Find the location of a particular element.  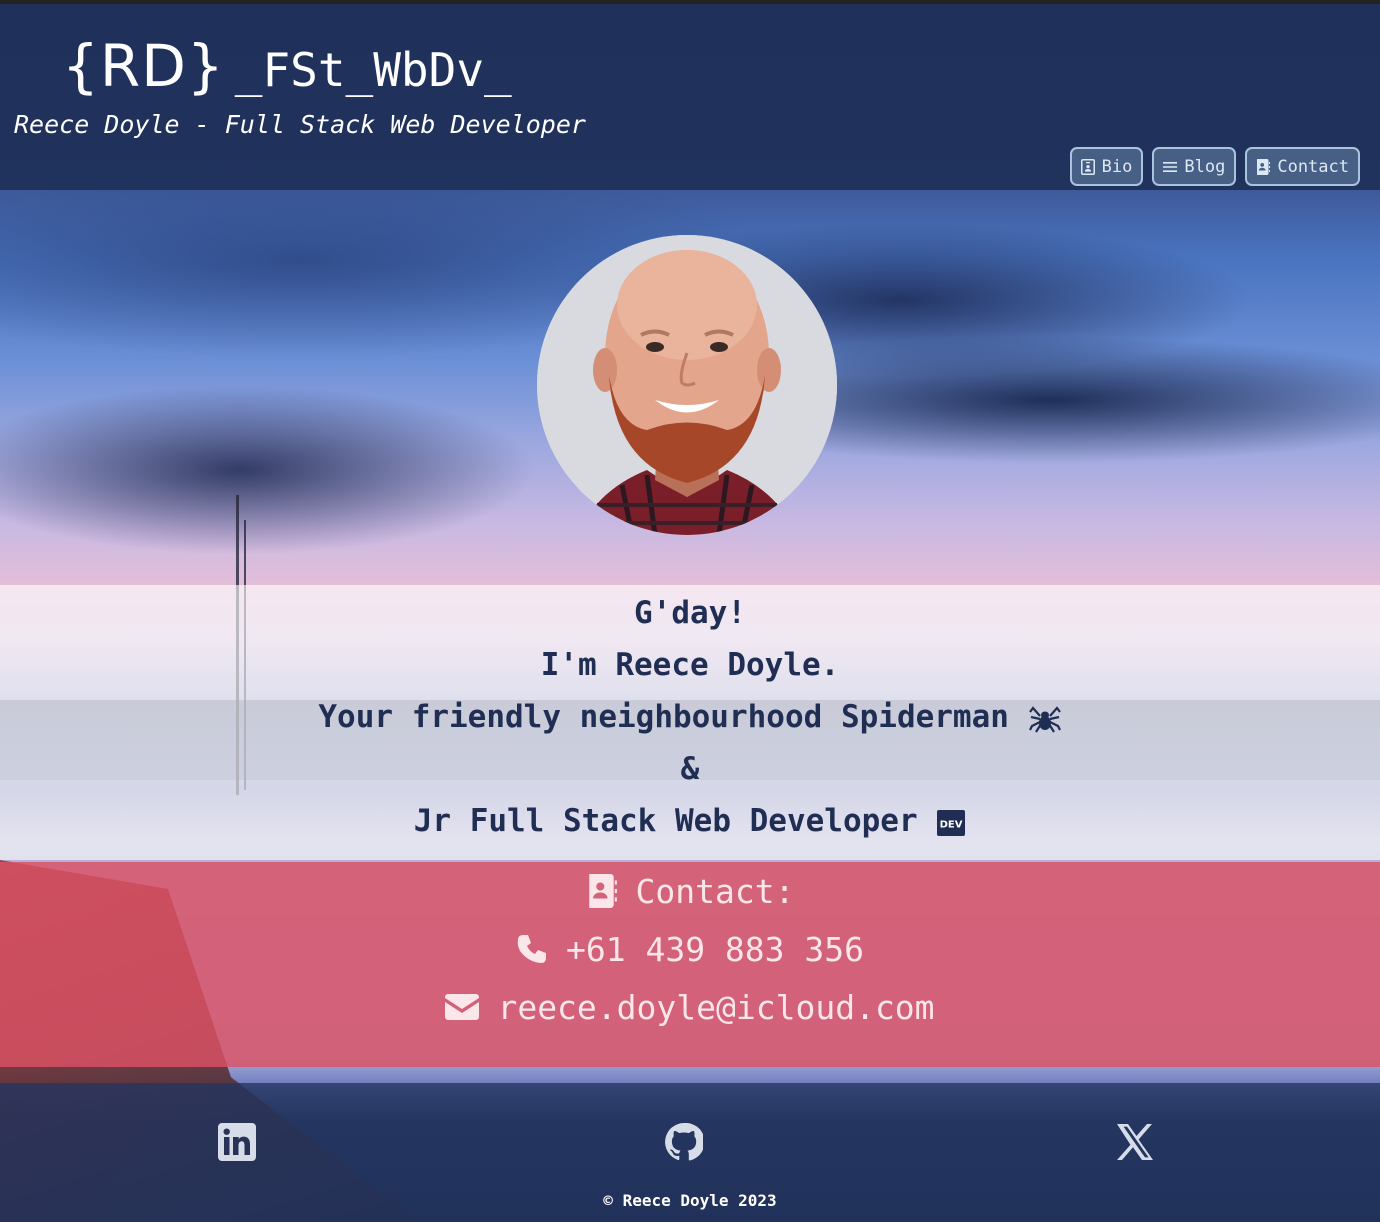

site-logo: {RD} _FSt_WbDv_ is located at coordinates (287, 66).